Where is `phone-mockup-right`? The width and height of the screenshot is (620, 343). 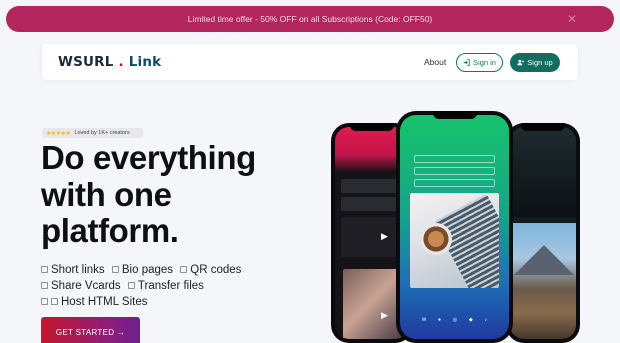 phone-mockup-right is located at coordinates (543, 233).